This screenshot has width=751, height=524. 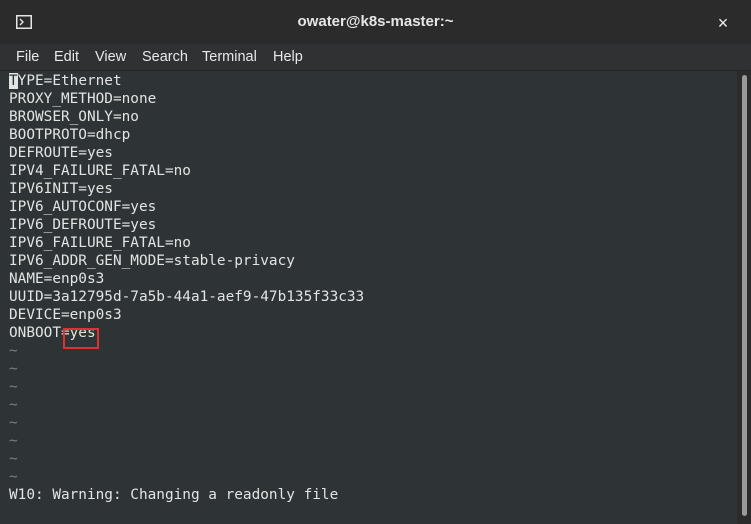 What do you see at coordinates (27, 57) in the screenshot?
I see `menu-file: File` at bounding box center [27, 57].